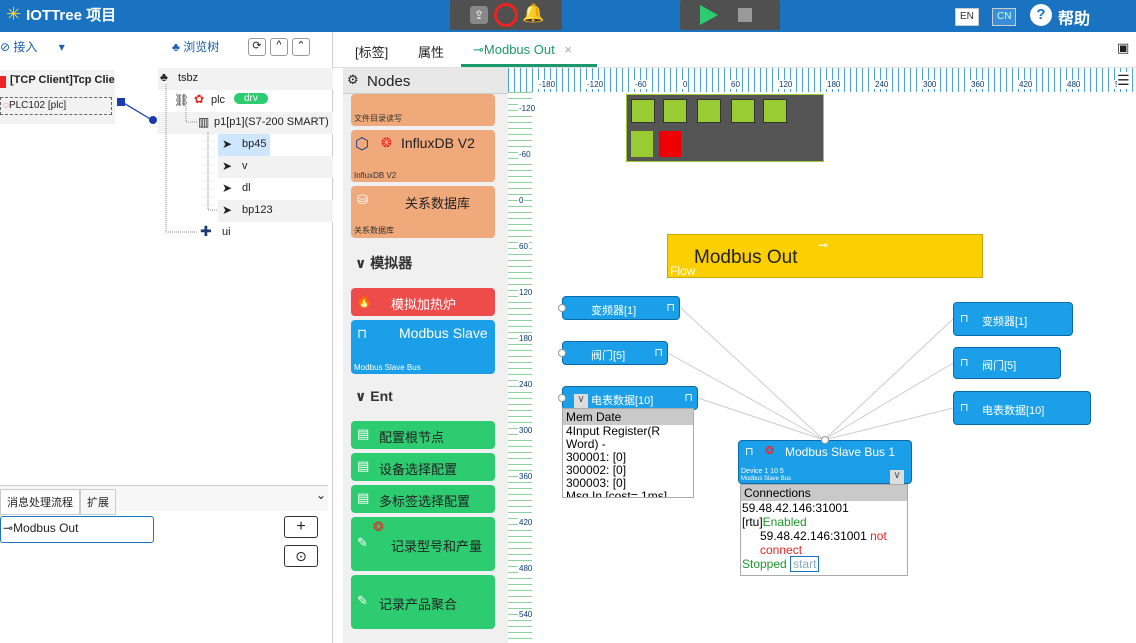 Image resolution: width=1136 pixels, height=643 pixels. I want to click on hexagon-icon: ⬡, so click(362, 144).